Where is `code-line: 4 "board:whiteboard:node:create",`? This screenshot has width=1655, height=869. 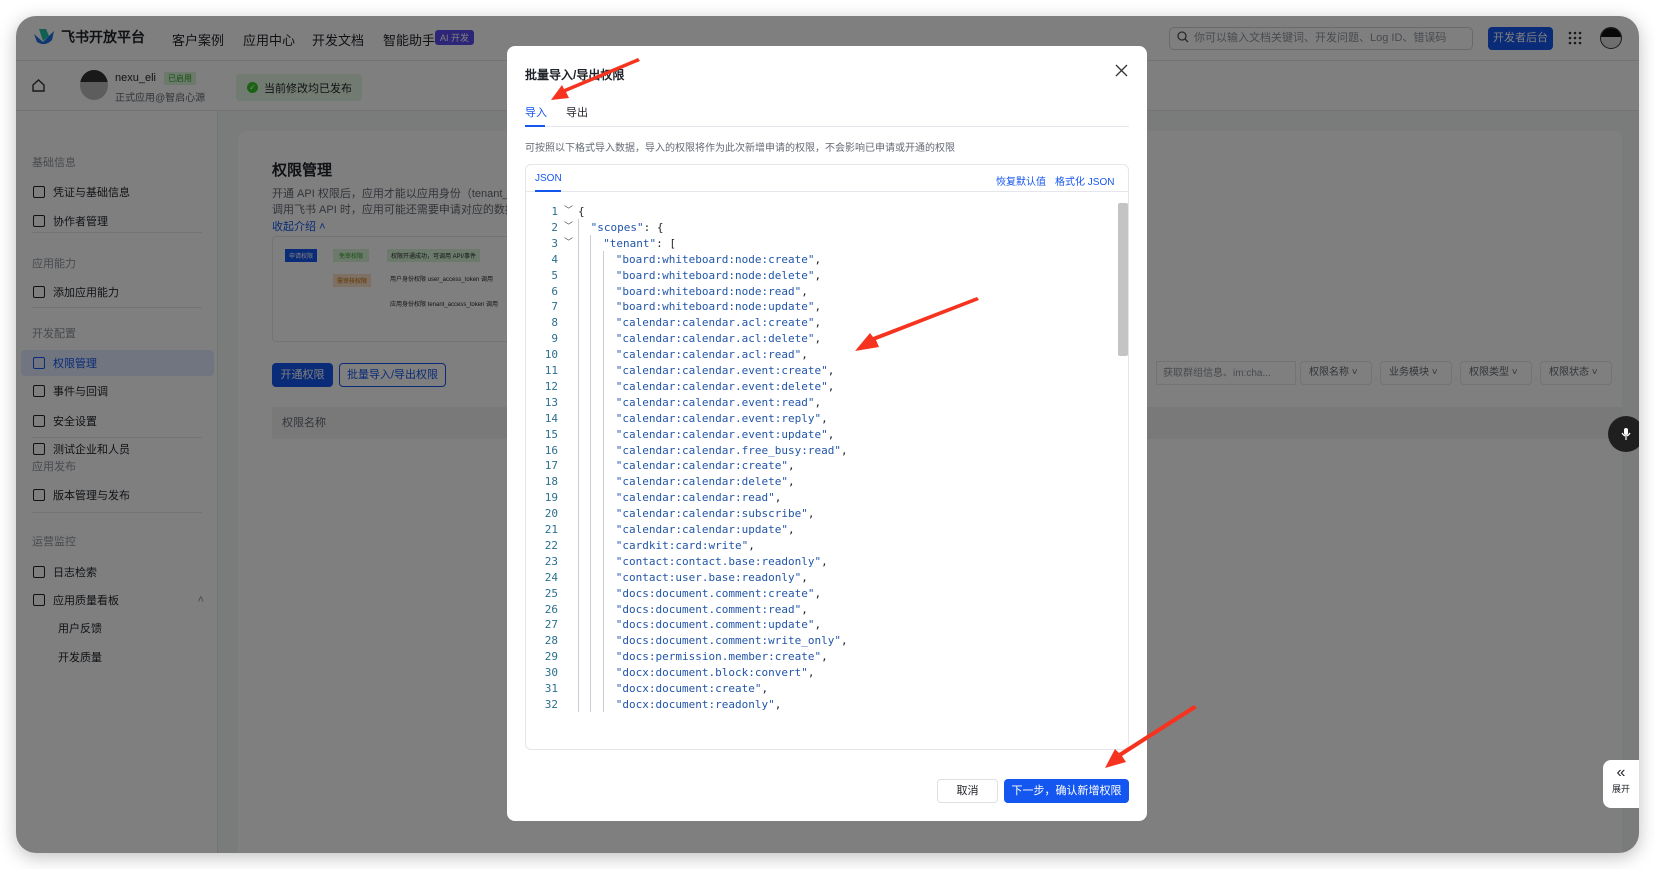
code-line: 4 "board:whiteboard:node:create", is located at coordinates (816, 259).